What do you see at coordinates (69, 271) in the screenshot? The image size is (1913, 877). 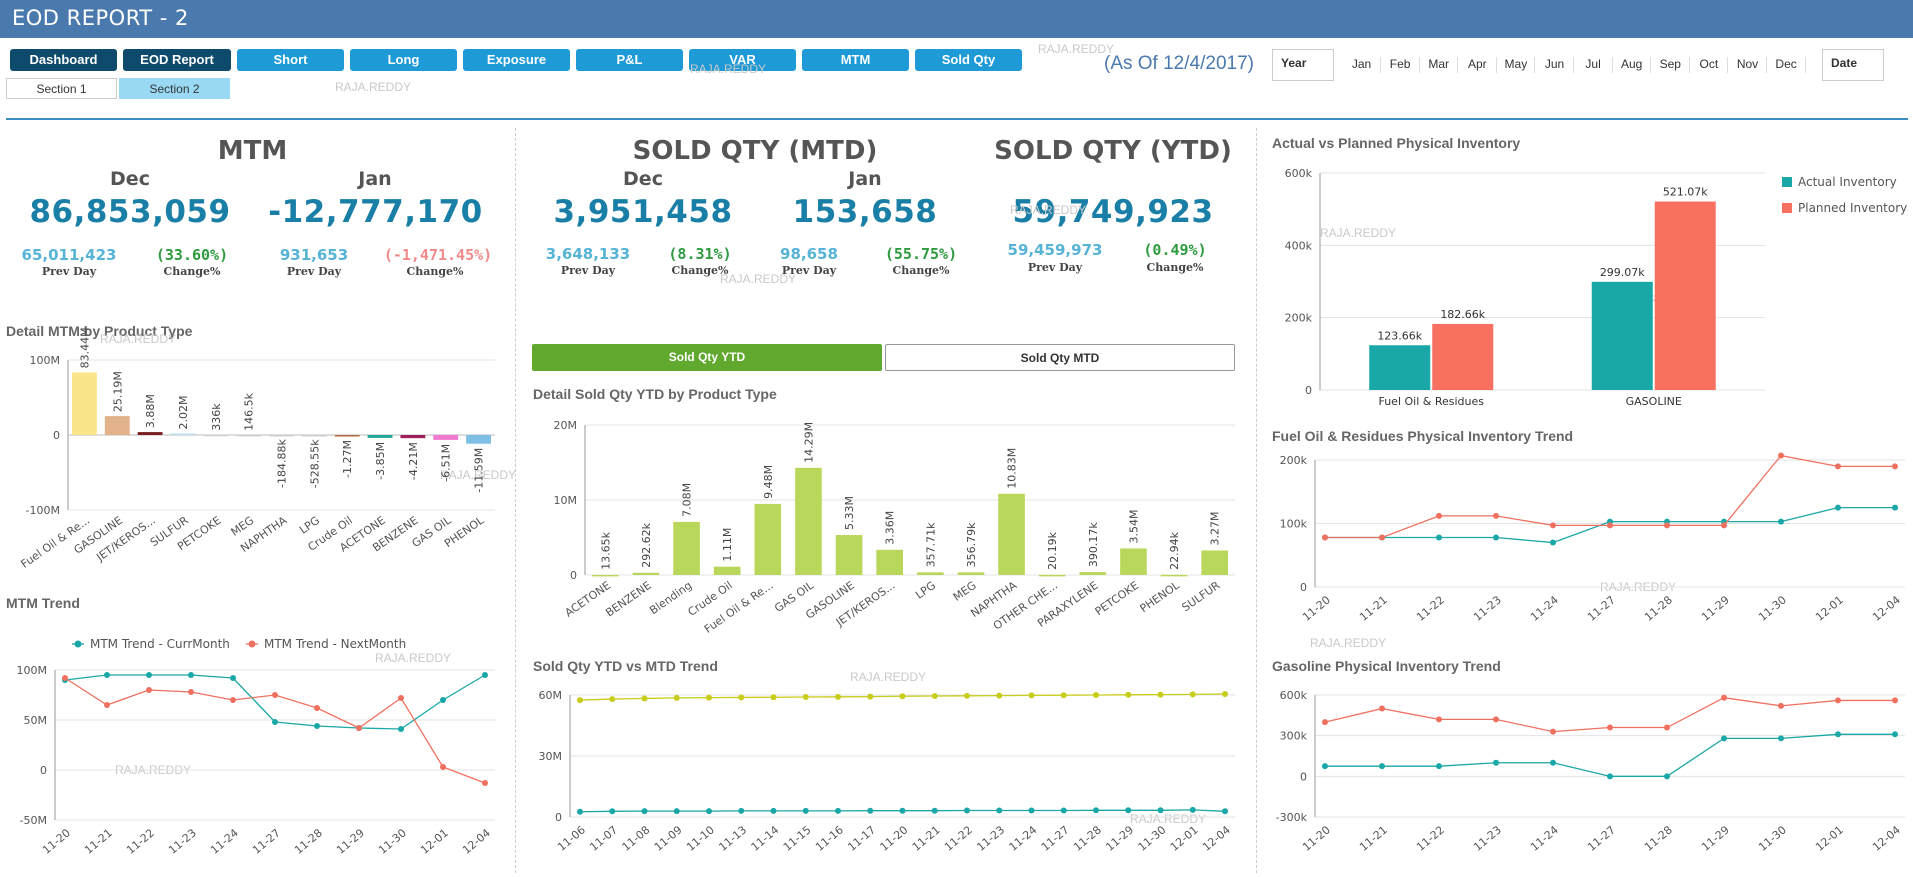 I see `mtm-kpi-prev-label-left: Prev Day` at bounding box center [69, 271].